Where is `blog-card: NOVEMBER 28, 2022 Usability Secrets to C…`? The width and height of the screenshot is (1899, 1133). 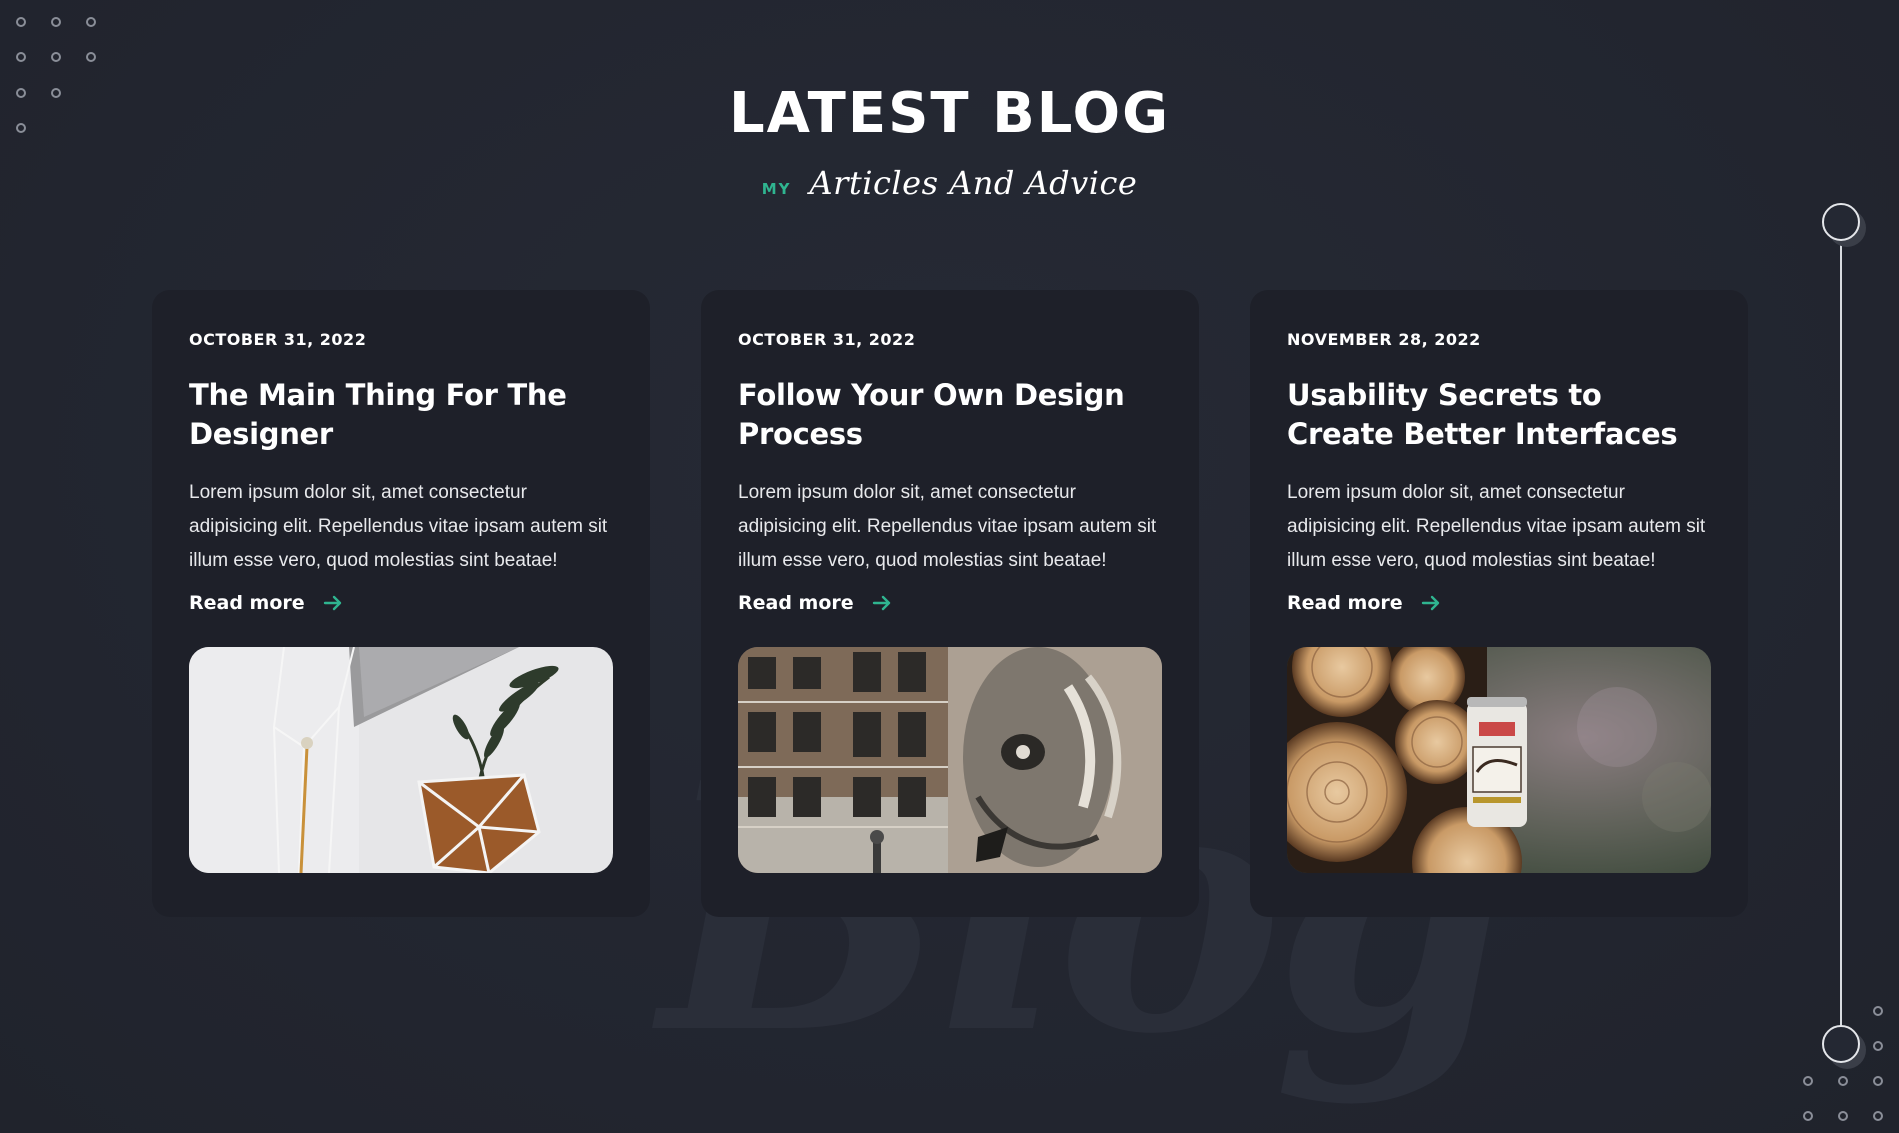
blog-card: NOVEMBER 28, 2022 Usability Secrets to C… is located at coordinates (1499, 603).